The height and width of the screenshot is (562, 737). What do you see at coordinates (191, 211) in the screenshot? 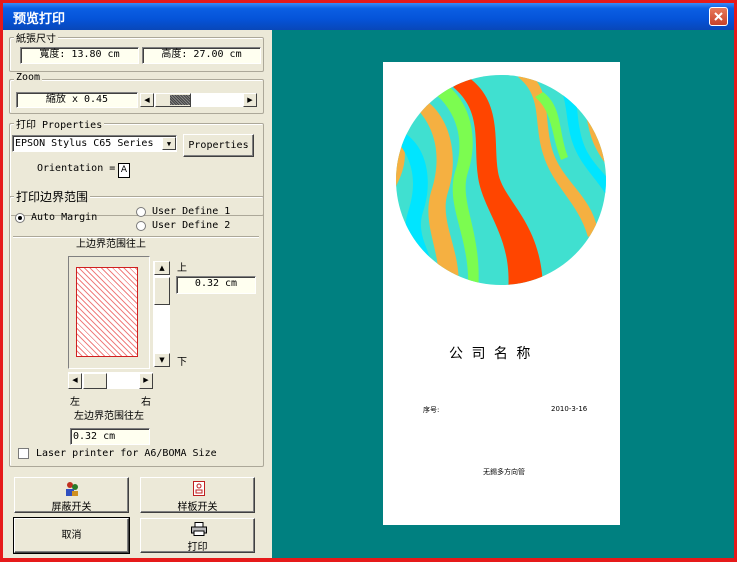
I see `user-define-1-label: User Define 1` at bounding box center [191, 211].